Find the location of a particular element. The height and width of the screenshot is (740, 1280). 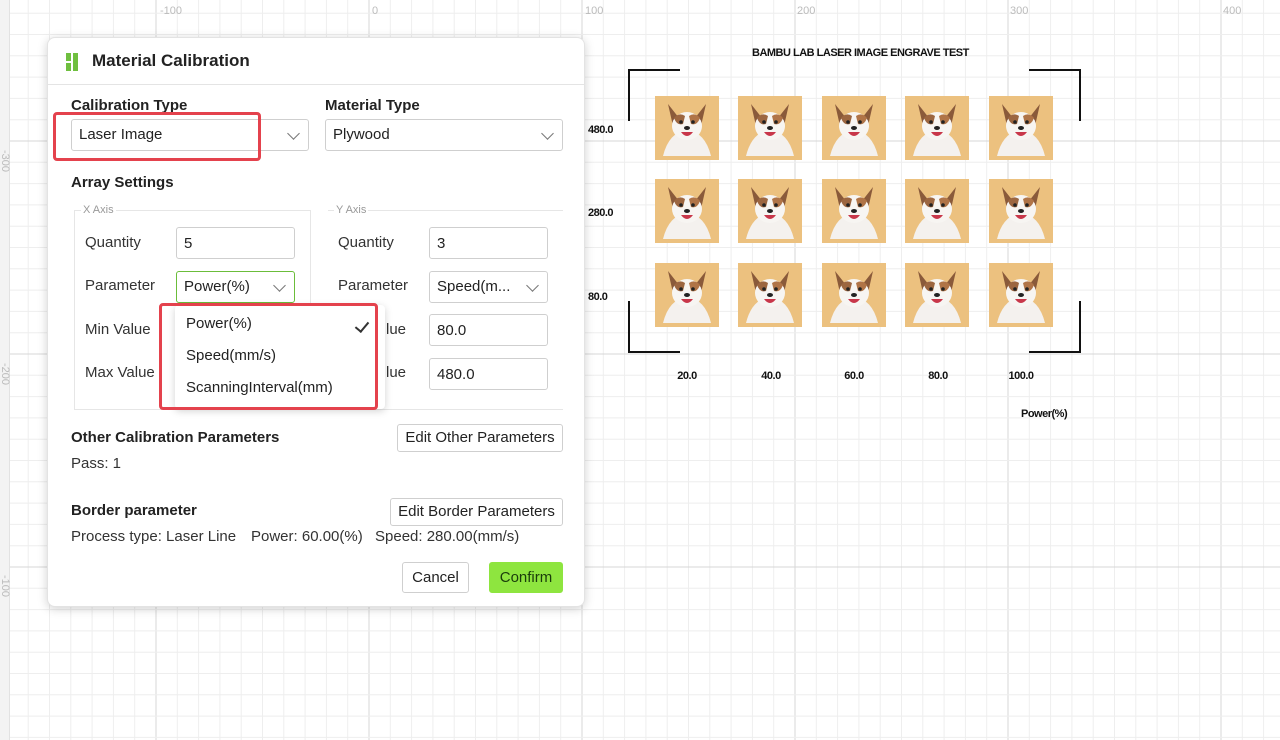

dialog-header: Material Calibration is located at coordinates (316, 61).